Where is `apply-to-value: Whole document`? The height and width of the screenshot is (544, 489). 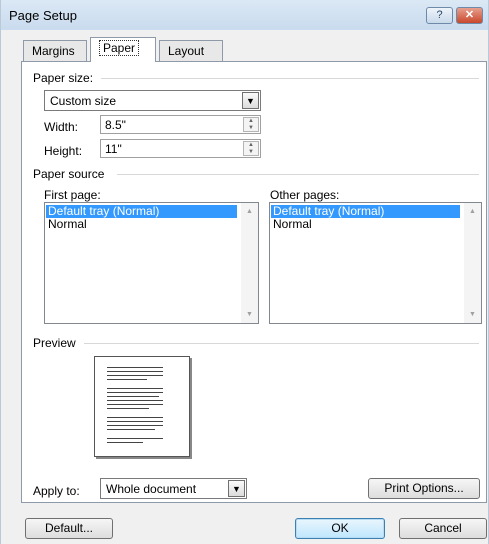
apply-to-value: Whole document is located at coordinates (151, 489).